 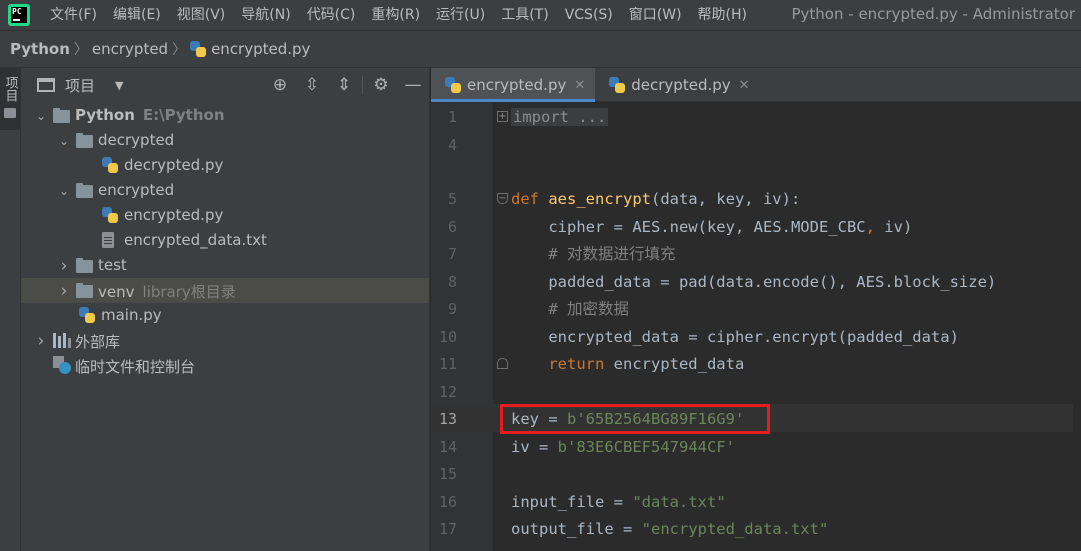 I want to click on tree-item: main.py, so click(x=225, y=315).